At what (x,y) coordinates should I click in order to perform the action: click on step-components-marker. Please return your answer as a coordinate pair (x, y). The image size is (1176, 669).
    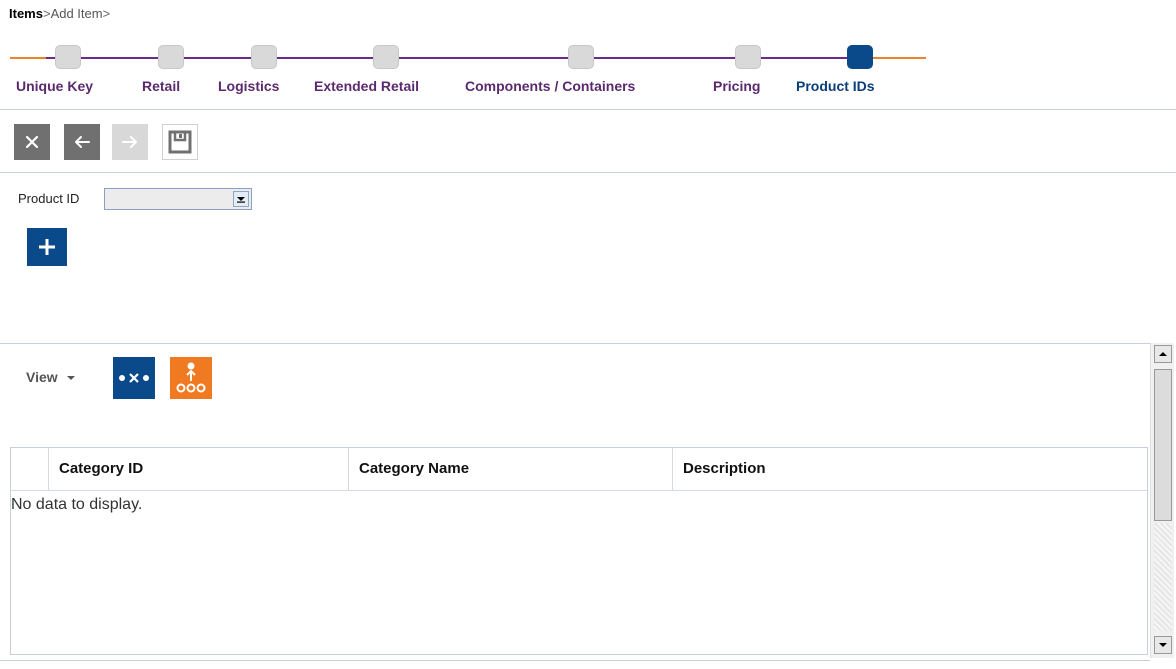
    Looking at the image, I should click on (581, 57).